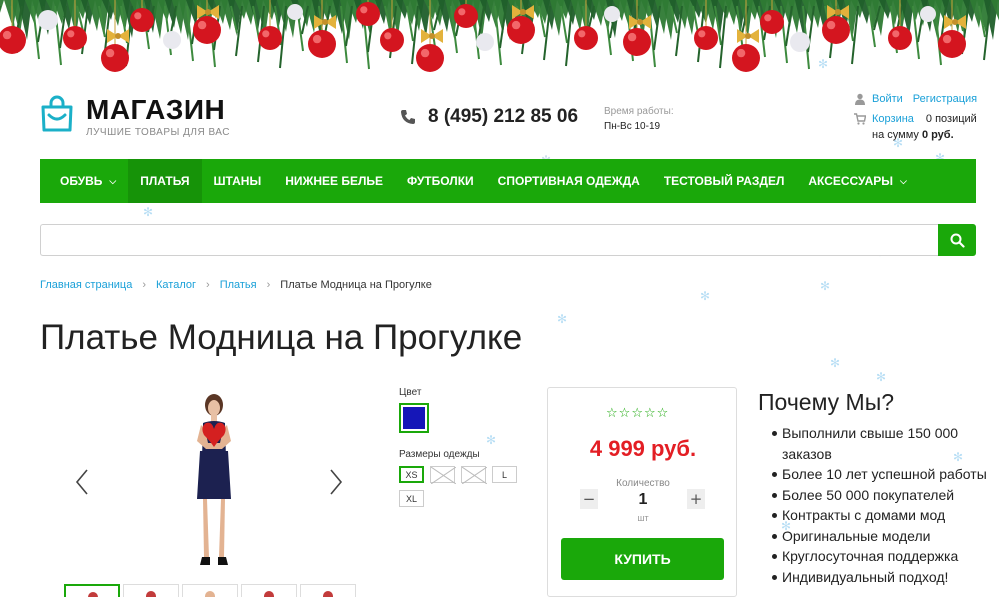 This screenshot has height=597, width=999. Describe the element at coordinates (951, 119) in the screenshot. I see `cart-count: 0 позиций` at that location.